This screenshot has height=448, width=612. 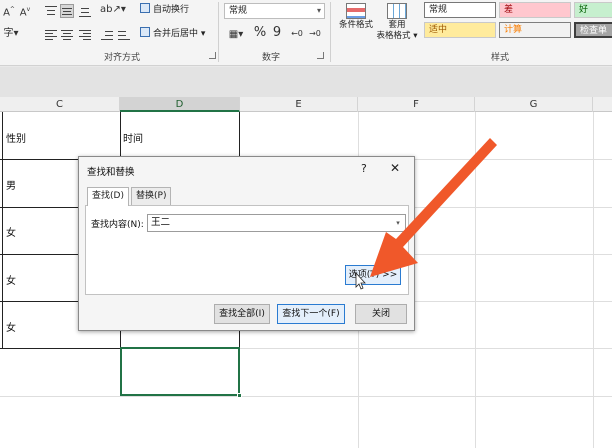 What do you see at coordinates (108, 196) in the screenshot?
I see `tab-find: 查找(D)` at bounding box center [108, 196].